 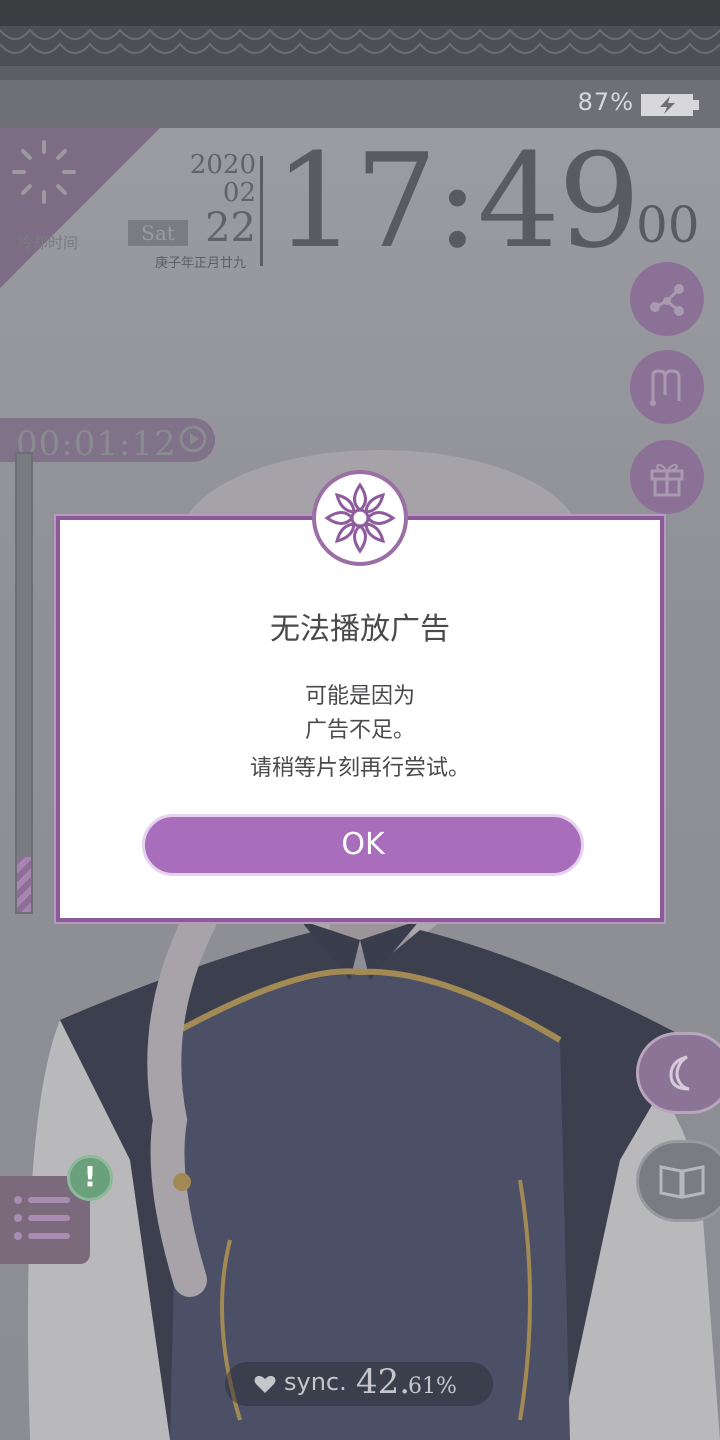 What do you see at coordinates (158, 233) in the screenshot?
I see `date-weekday: Sat` at bounding box center [158, 233].